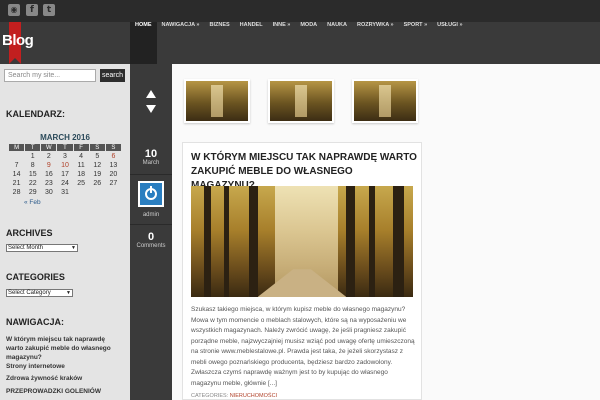  Describe the element at coordinates (49, 10) in the screenshot. I see `twitter-icon: t` at that location.